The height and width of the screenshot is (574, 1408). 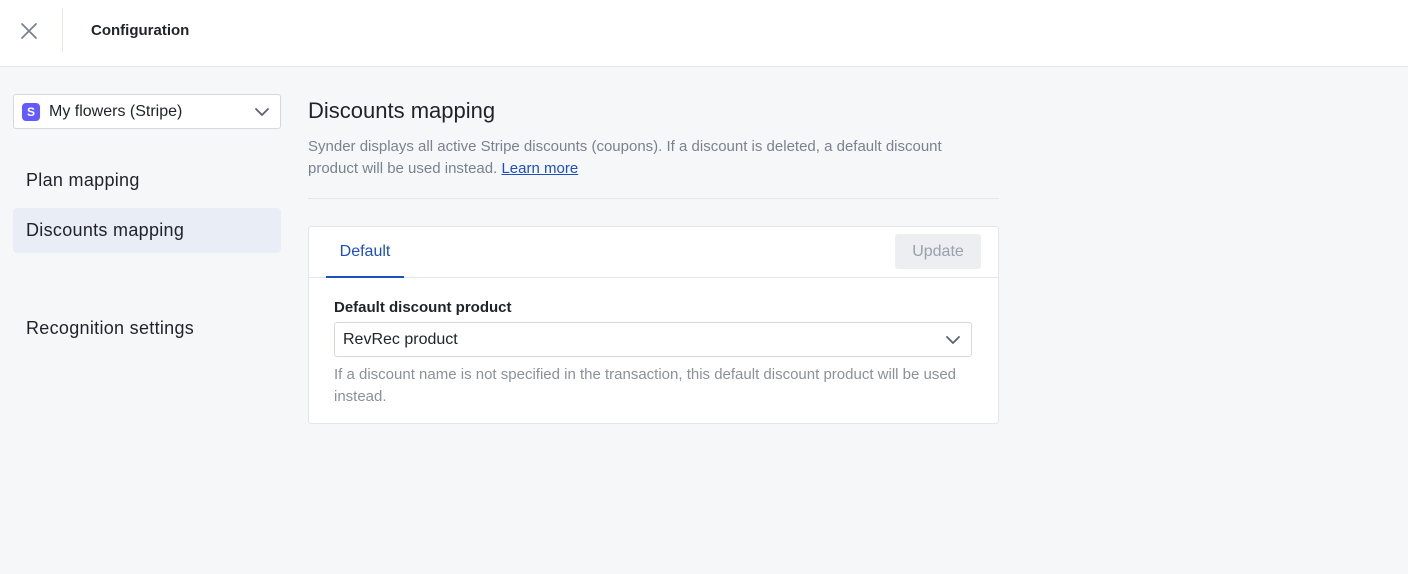 I want to click on learn-more-link: Learn more, so click(x=539, y=168).